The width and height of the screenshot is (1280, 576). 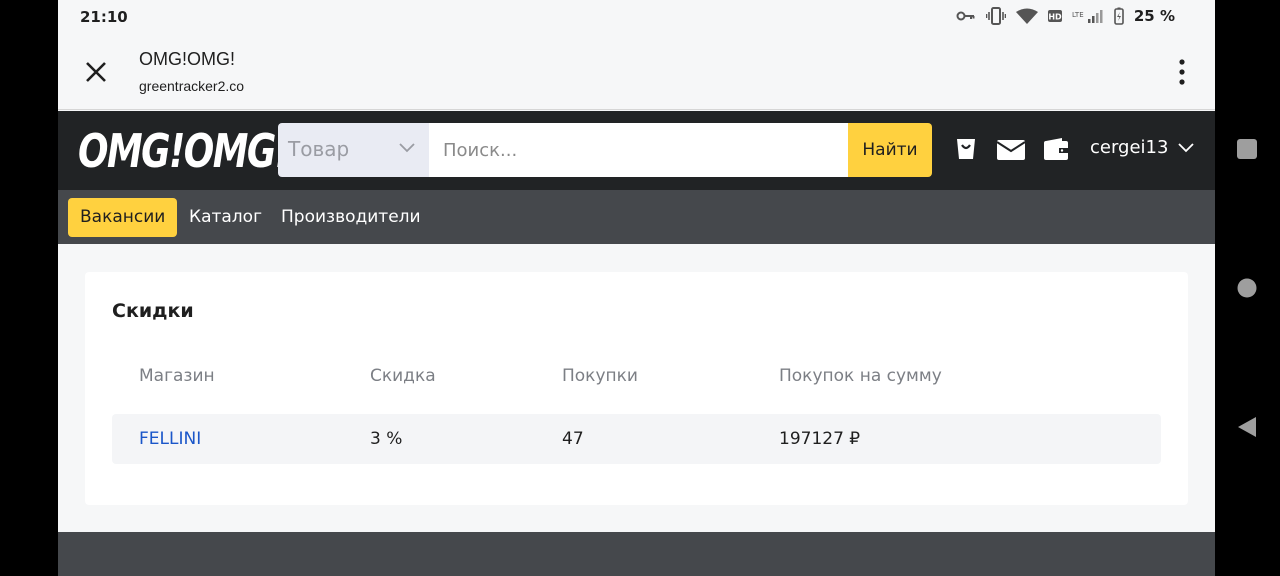 I want to click on status-bar: 21:10 HD LTE 25 %, so click(x=636, y=17).